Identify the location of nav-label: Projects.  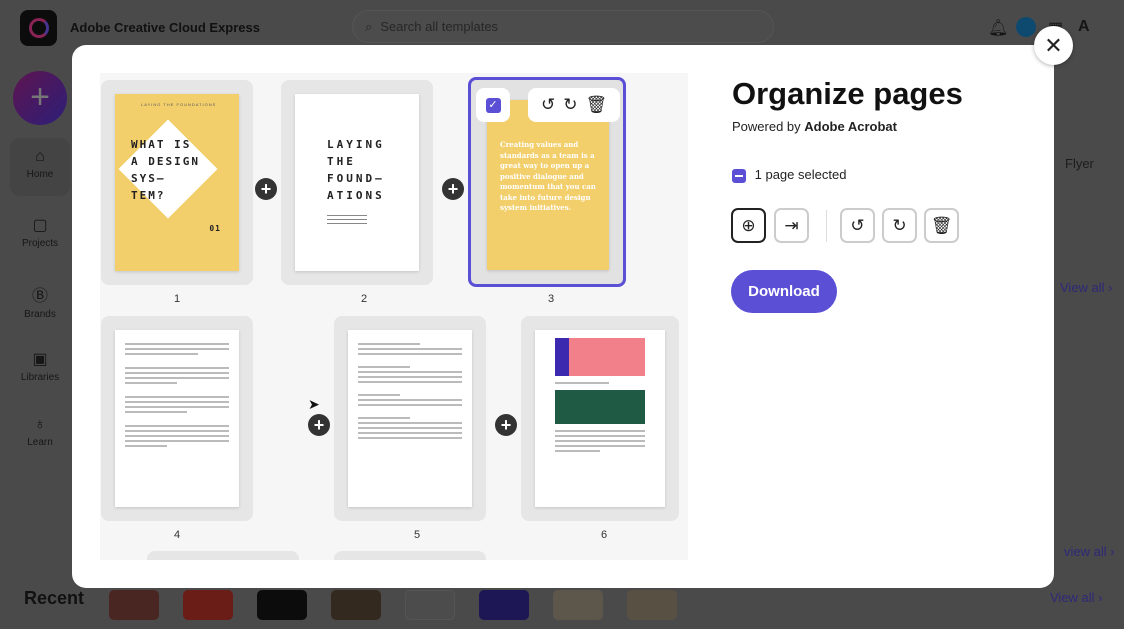
(40, 243).